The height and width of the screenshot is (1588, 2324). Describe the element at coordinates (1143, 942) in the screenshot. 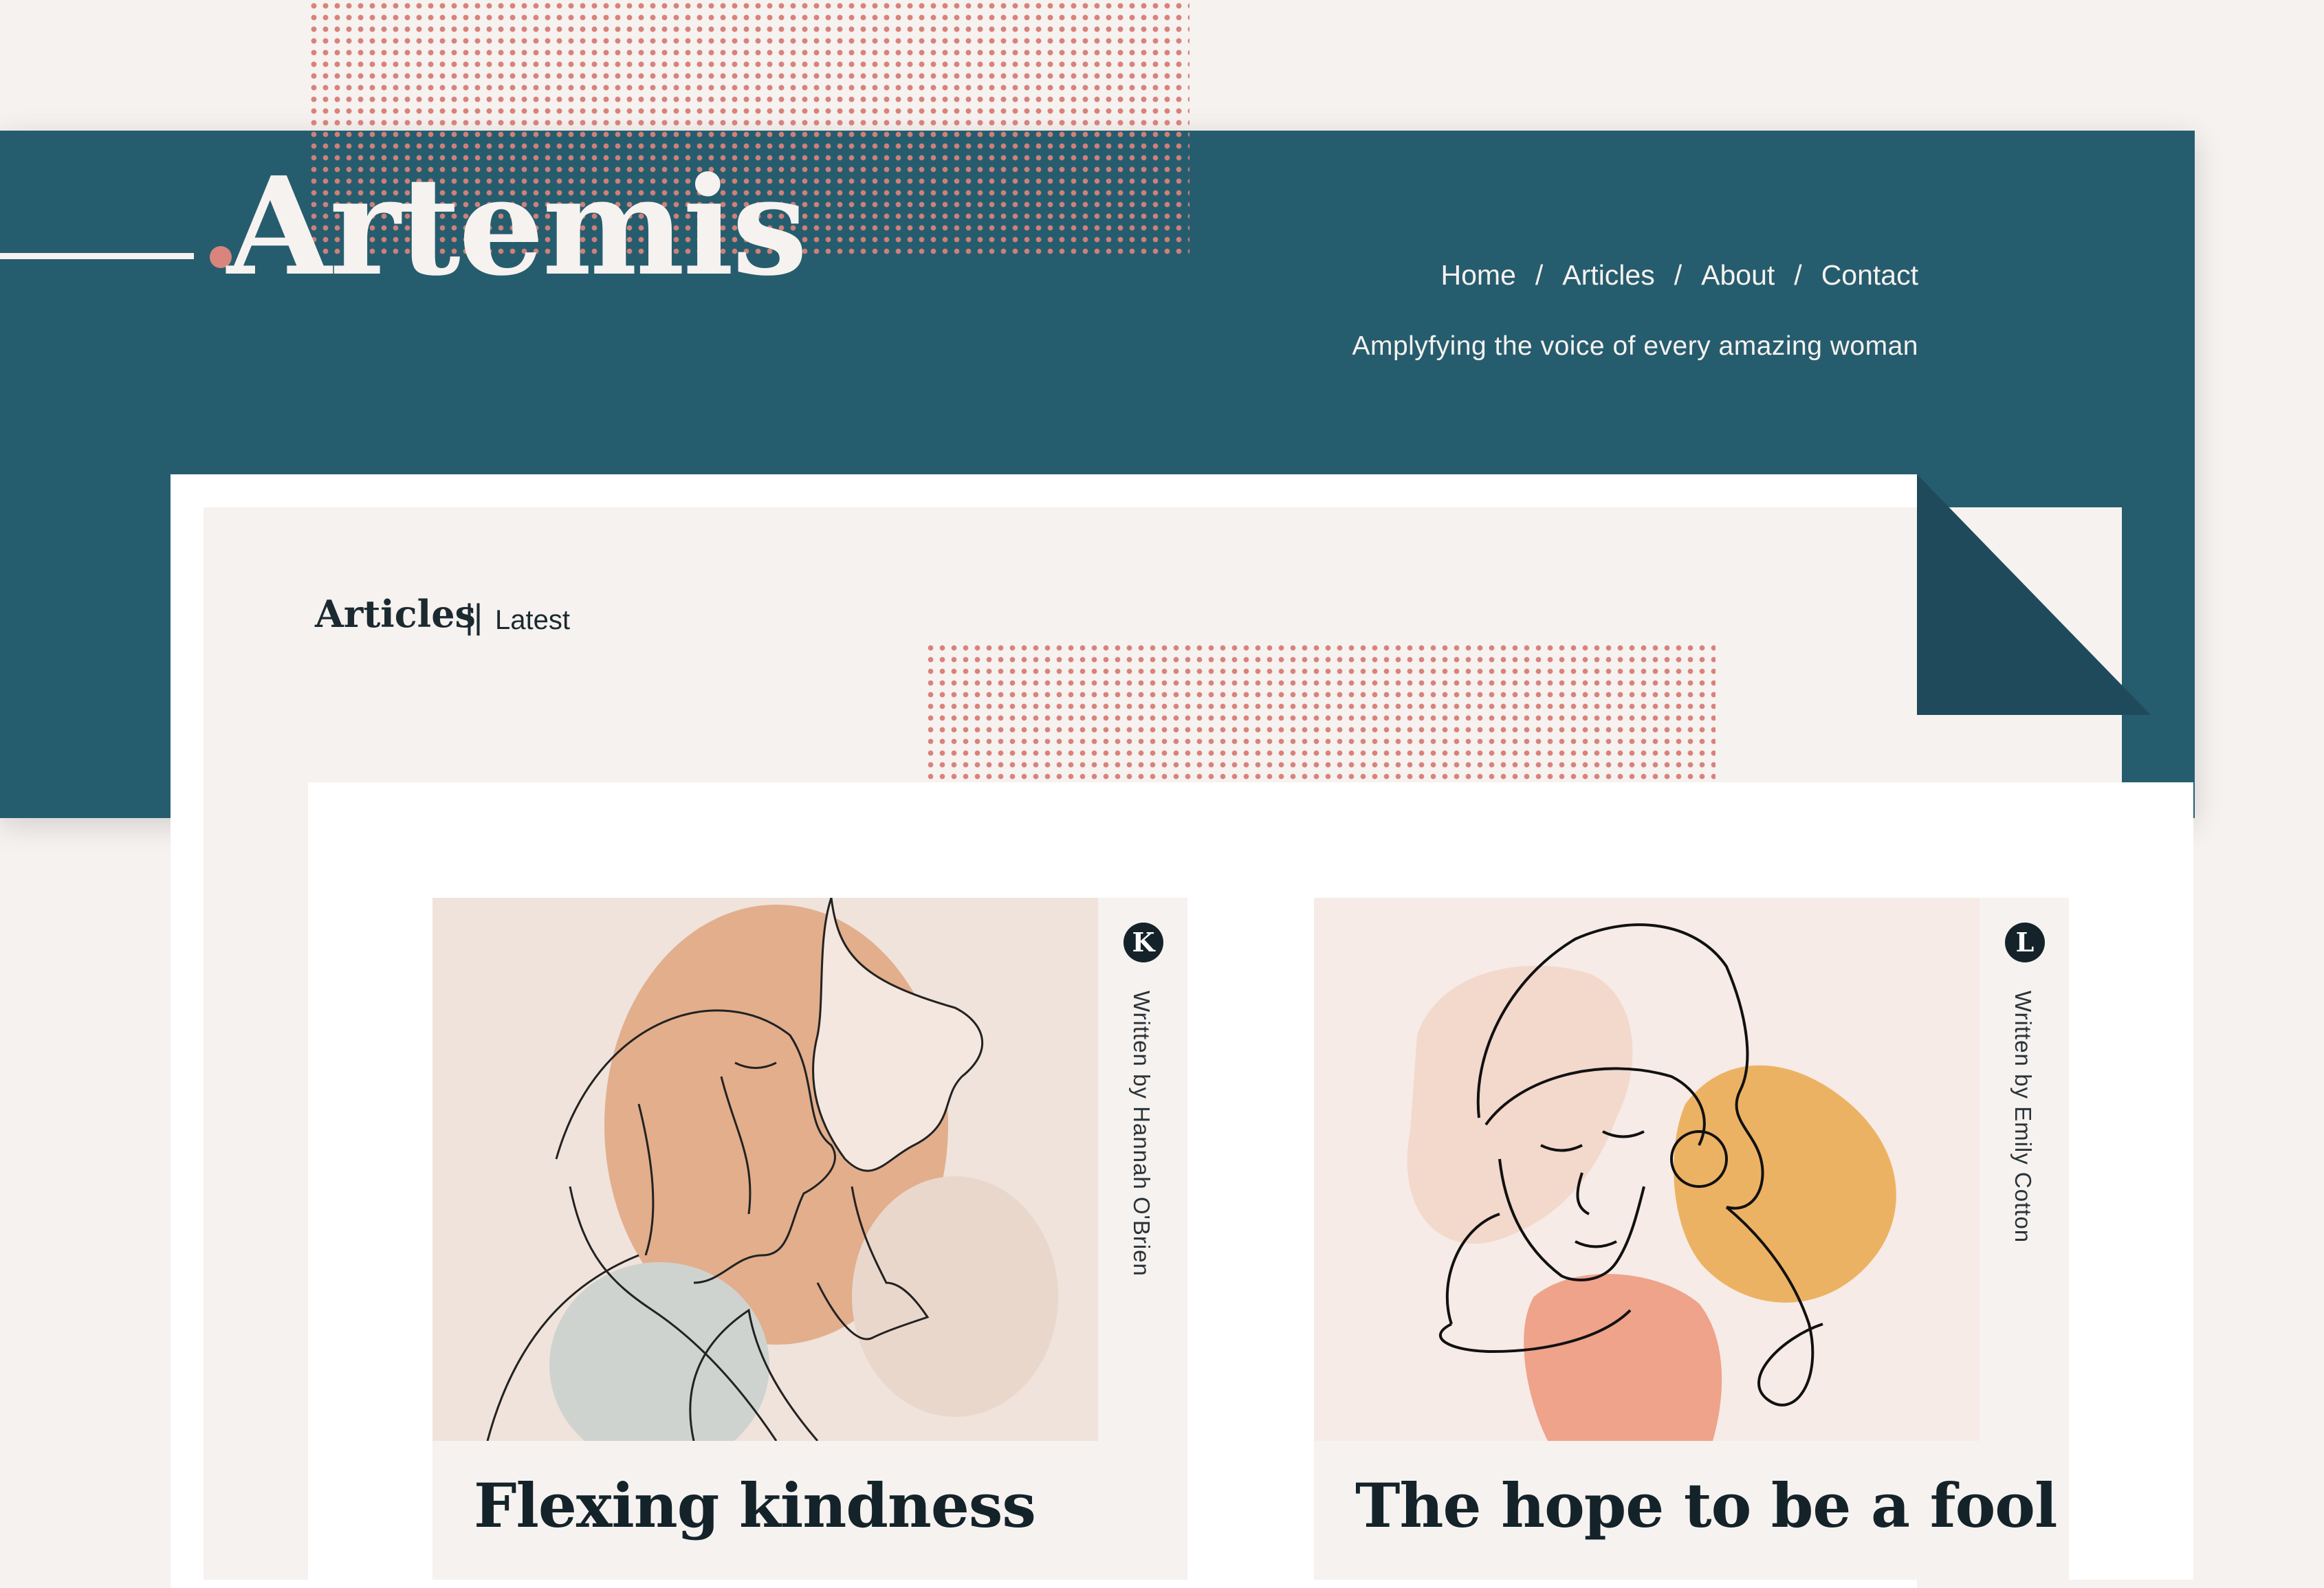

I see `author-badge: K` at that location.